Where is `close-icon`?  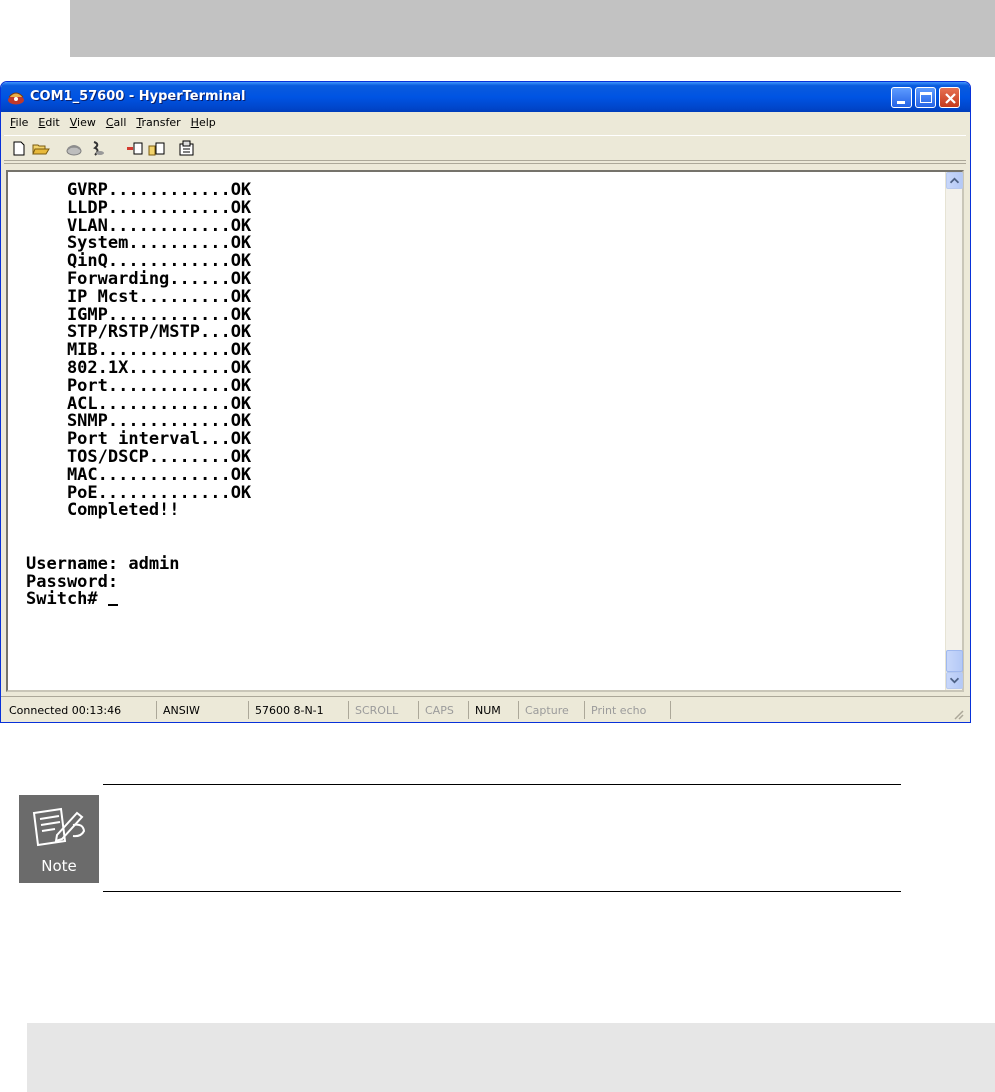
close-icon is located at coordinates (950, 98).